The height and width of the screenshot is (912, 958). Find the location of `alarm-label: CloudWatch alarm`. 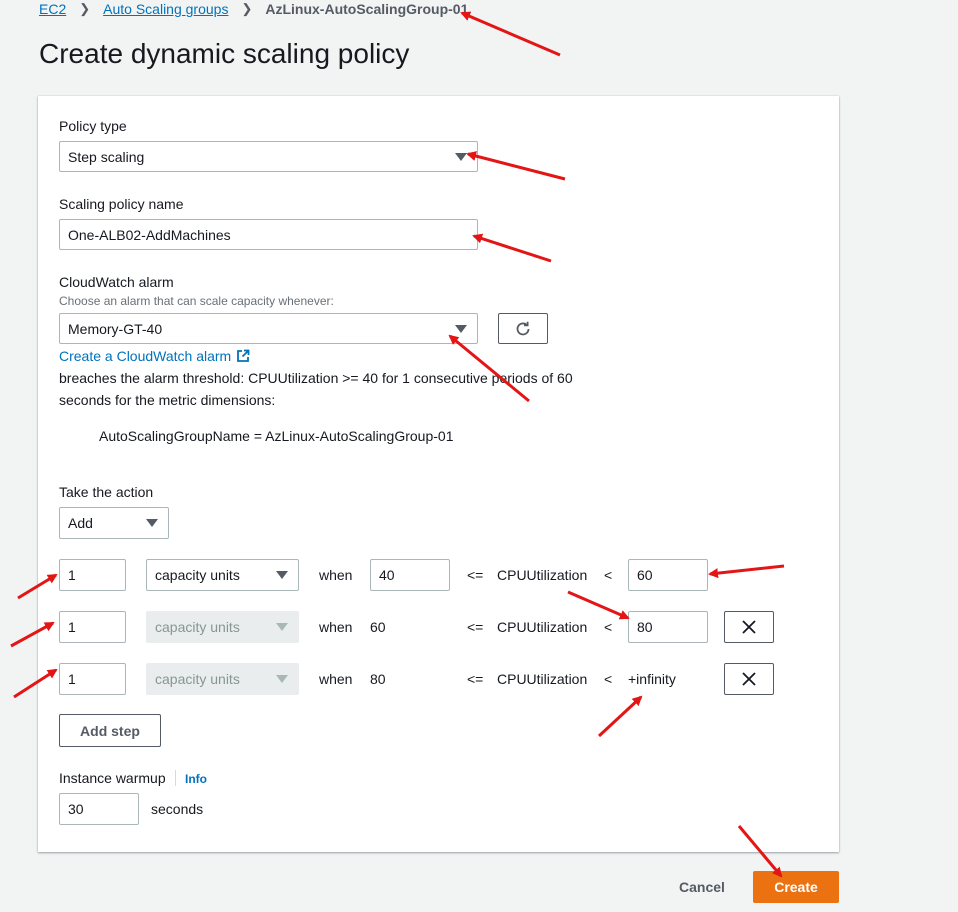

alarm-label: CloudWatch alarm is located at coordinates (116, 282).